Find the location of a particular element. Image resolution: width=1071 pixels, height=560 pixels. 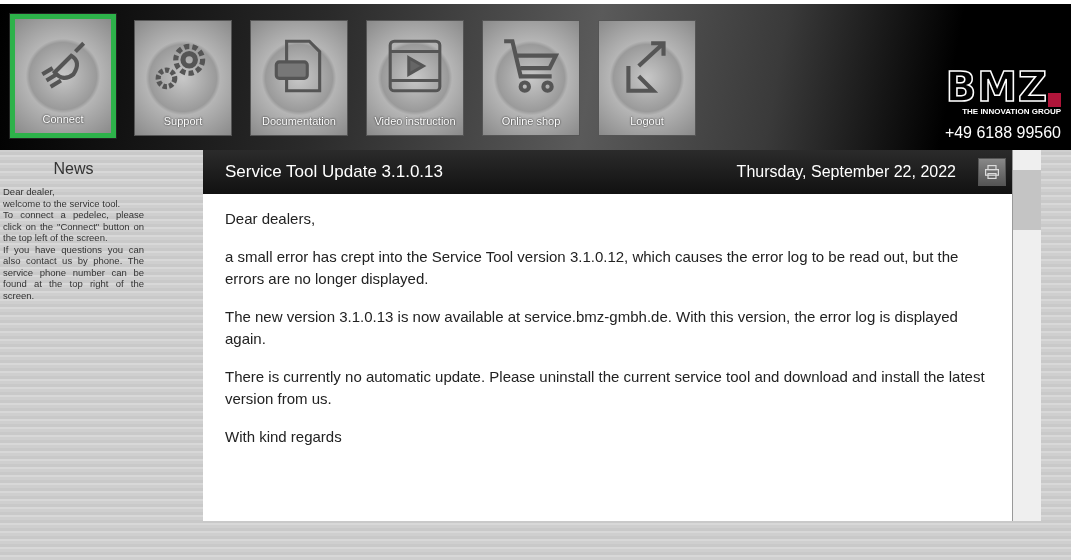

nav-tile: Online shop is located at coordinates (531, 78).